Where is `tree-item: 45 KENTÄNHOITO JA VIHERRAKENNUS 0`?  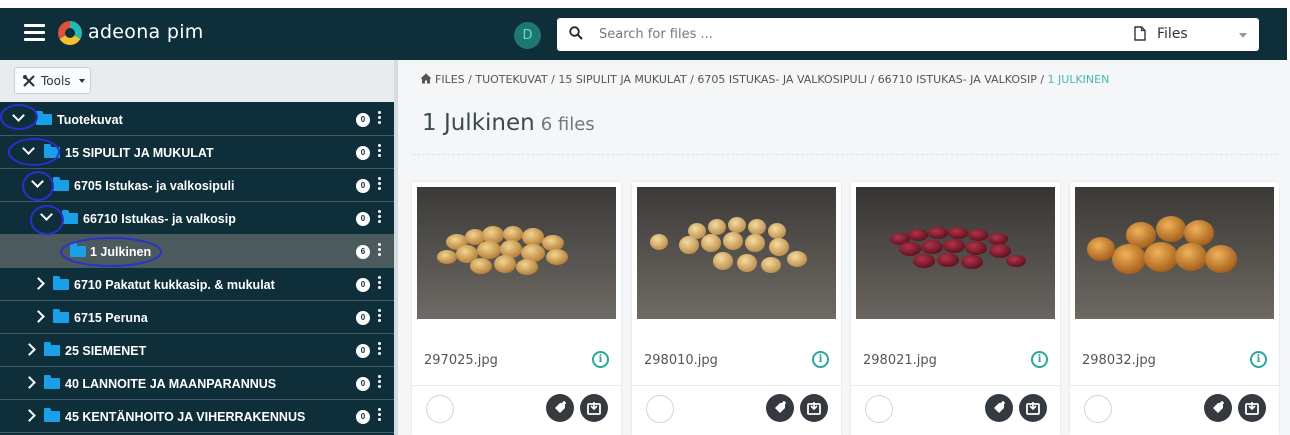
tree-item: 45 KENTÄNHOITO JA VIHERRAKENNUS 0 is located at coordinates (197, 416).